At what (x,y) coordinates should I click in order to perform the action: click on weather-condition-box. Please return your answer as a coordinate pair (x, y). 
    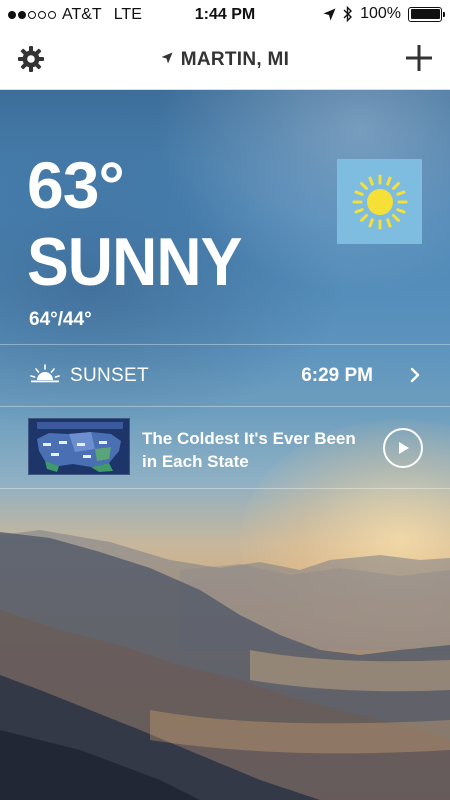
    Looking at the image, I should click on (379, 201).